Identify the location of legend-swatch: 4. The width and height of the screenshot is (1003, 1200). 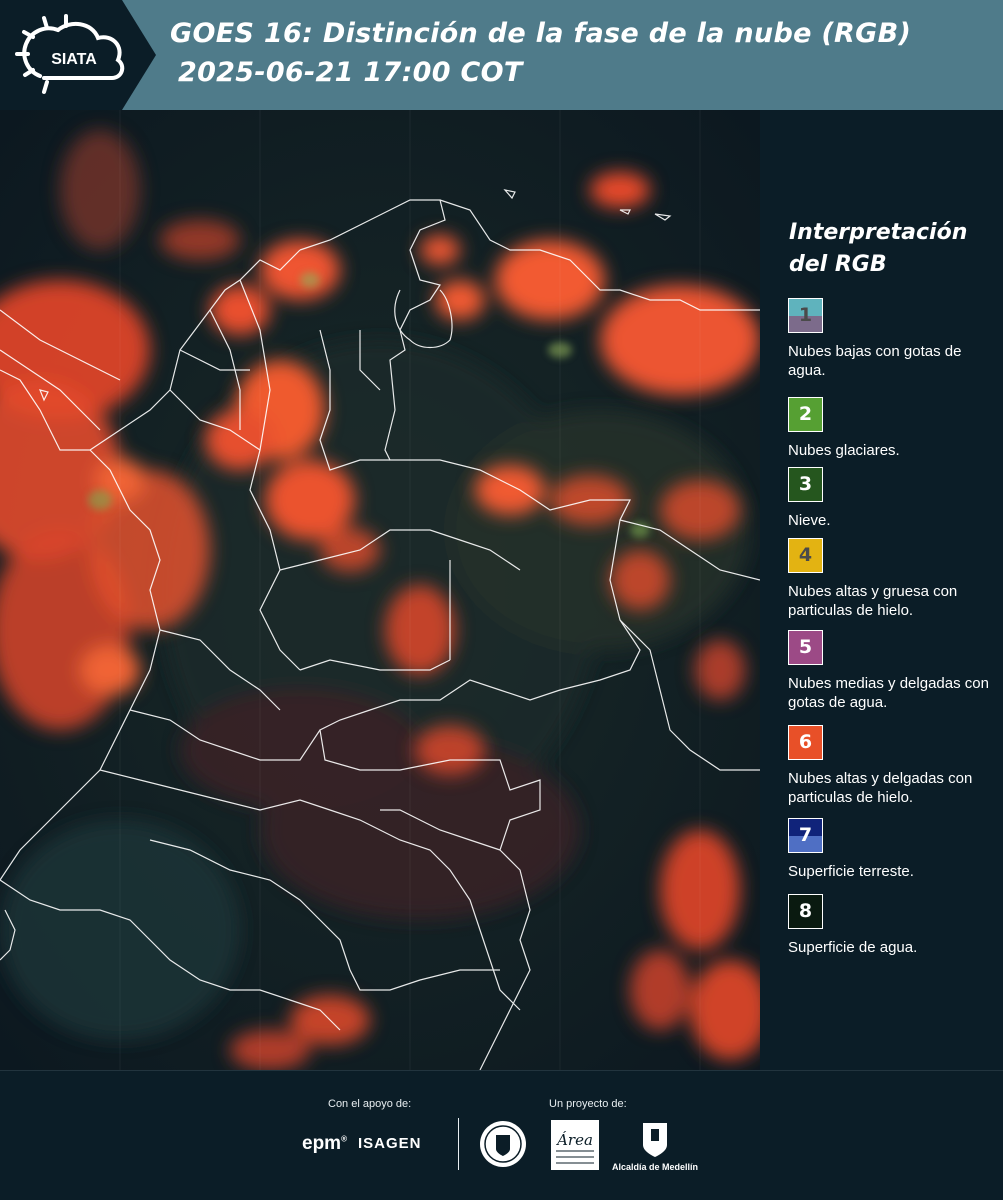
(805, 555).